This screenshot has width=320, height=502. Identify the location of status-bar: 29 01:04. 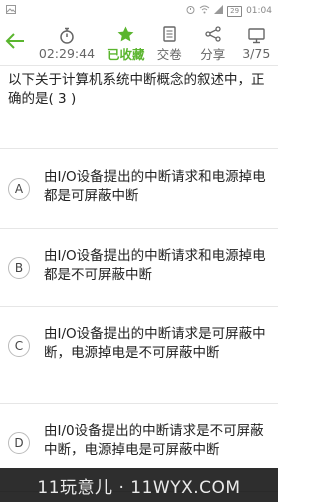
(139, 11).